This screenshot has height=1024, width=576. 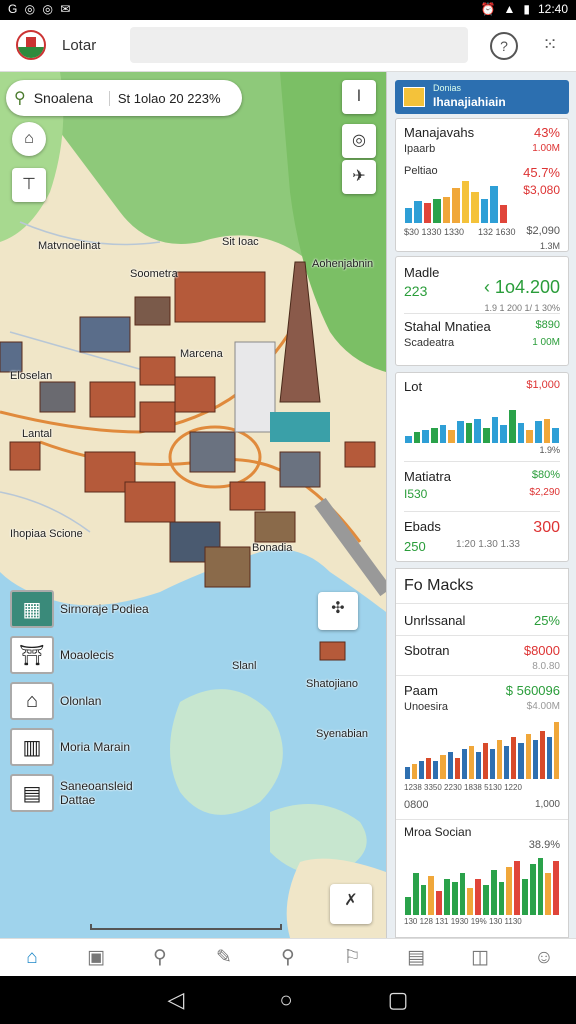 I want to click on clock: 12:40, so click(x=552, y=9).